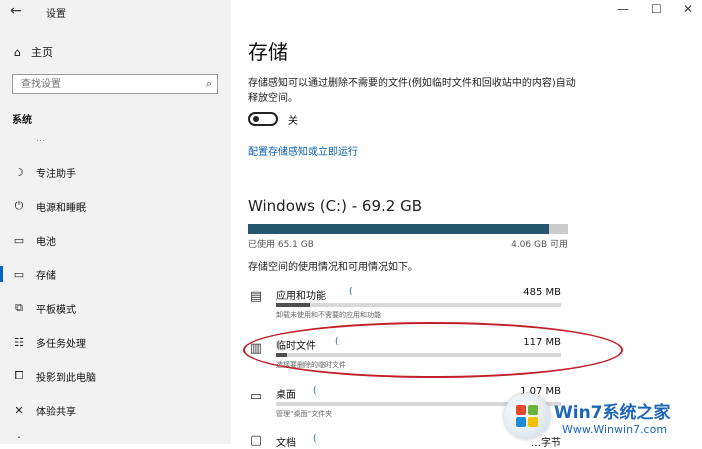 Image resolution: width=702 pixels, height=449 pixels. Describe the element at coordinates (328, 315) in the screenshot. I see `category-subtext: 卸载未使用和不需要的应用和功能` at that location.